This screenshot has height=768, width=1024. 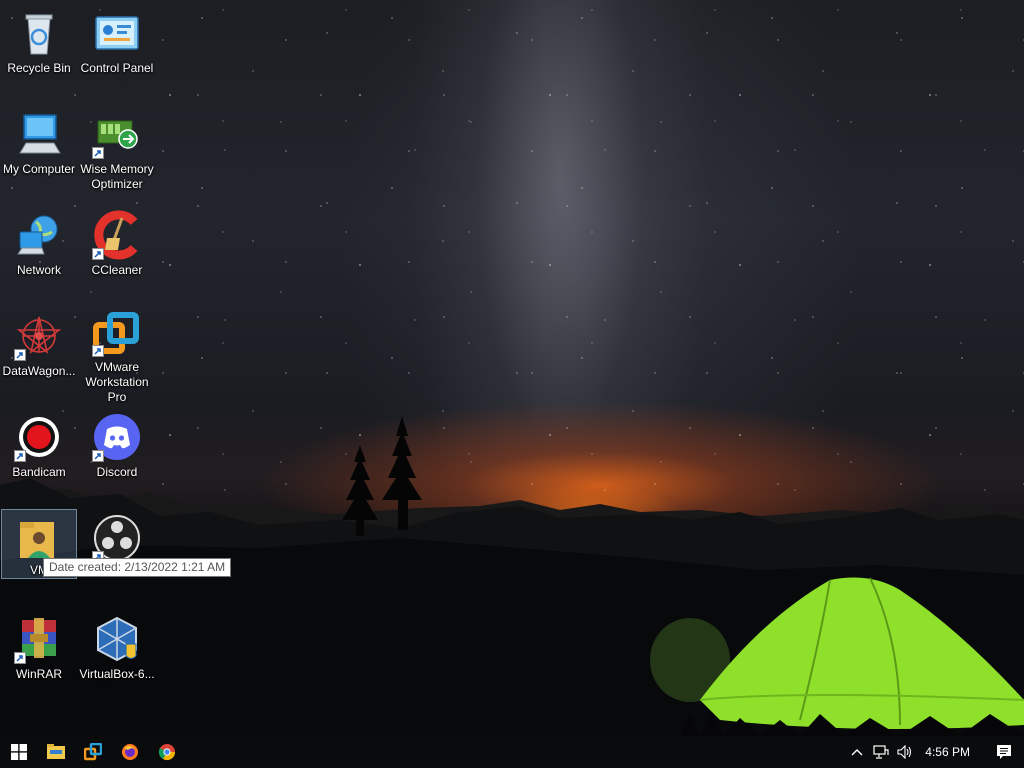 I want to click on volume-icon, so click(x=904, y=752).